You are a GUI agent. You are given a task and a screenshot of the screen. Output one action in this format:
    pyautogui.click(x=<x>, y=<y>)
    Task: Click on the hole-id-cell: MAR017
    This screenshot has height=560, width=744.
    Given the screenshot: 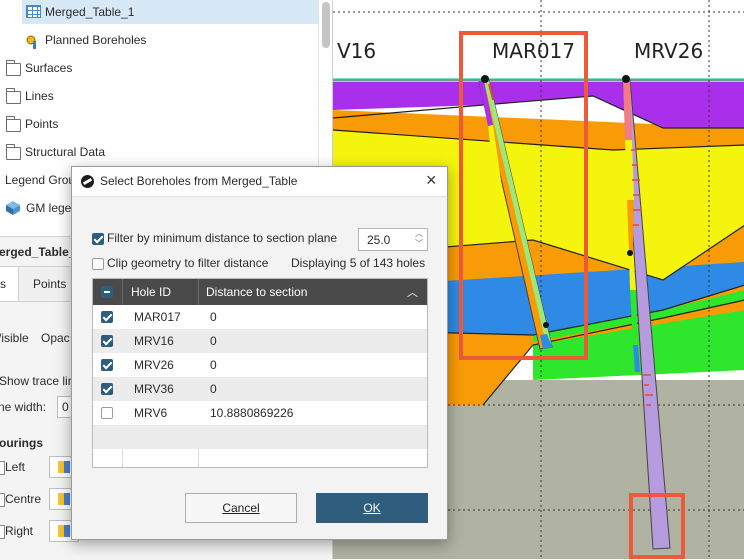 What is the action you would take?
    pyautogui.click(x=157, y=317)
    